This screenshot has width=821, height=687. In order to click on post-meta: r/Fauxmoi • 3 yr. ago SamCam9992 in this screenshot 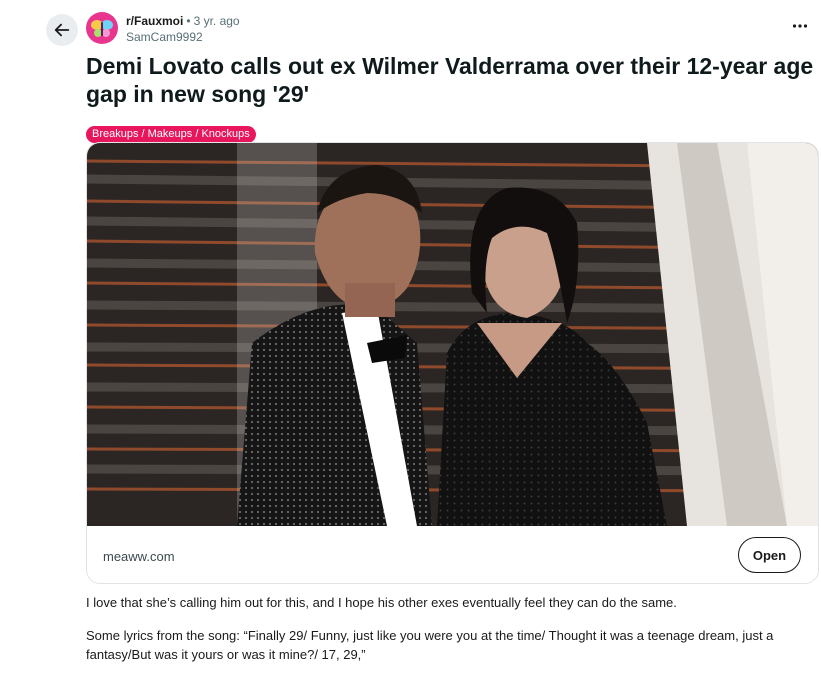, I will do `click(183, 29)`.